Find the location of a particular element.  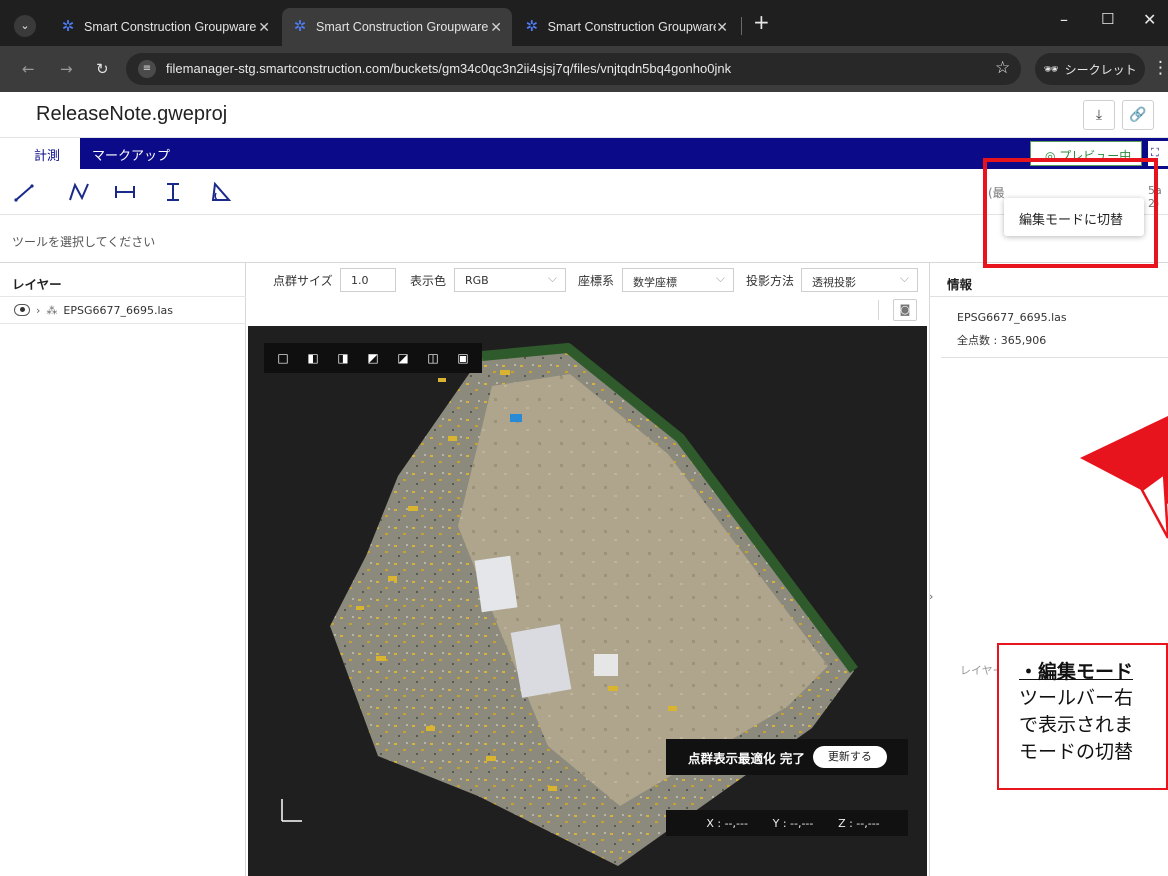

browser-tab-1: ✲ Smart Construction Groupware ✕ is located at coordinates (165, 27).